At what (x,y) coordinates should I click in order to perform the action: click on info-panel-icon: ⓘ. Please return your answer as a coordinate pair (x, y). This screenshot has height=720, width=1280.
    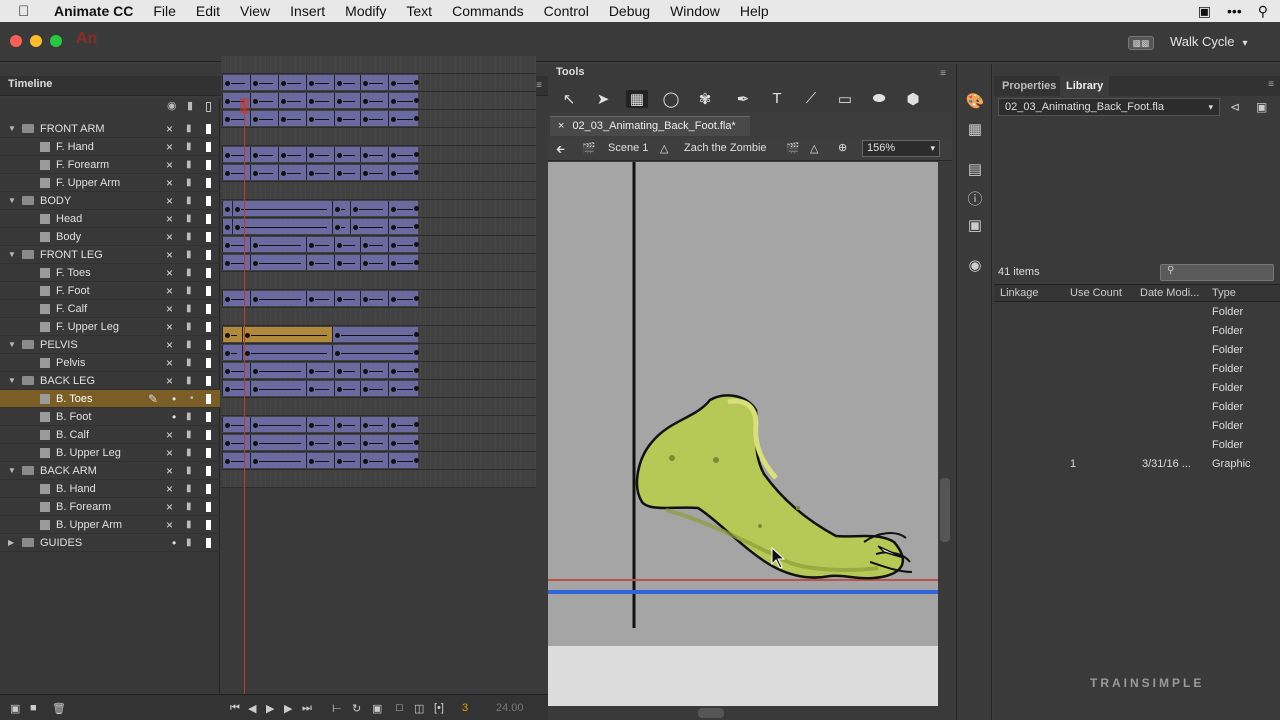
    Looking at the image, I should click on (975, 198).